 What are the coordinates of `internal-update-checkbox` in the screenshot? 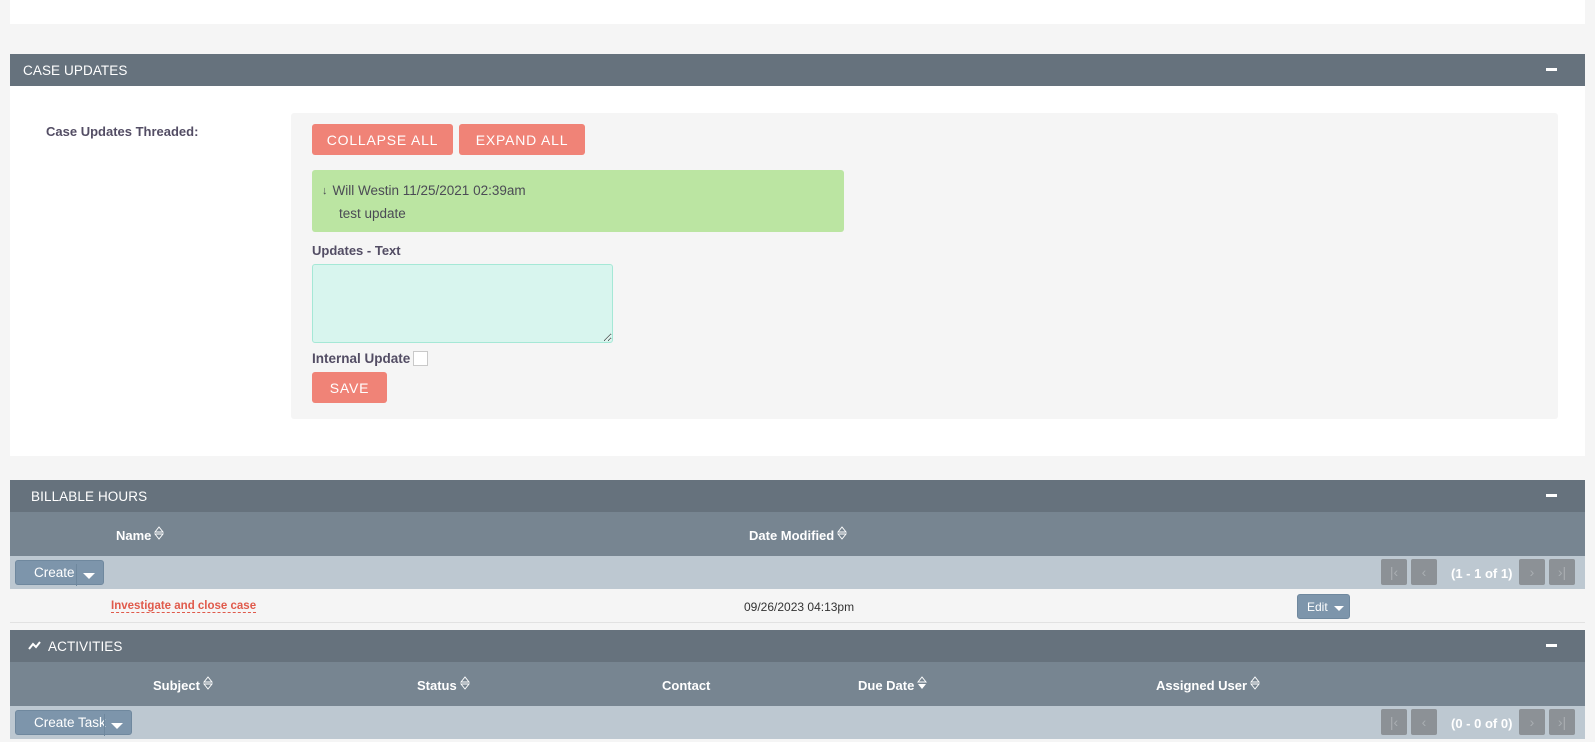 It's located at (421, 358).